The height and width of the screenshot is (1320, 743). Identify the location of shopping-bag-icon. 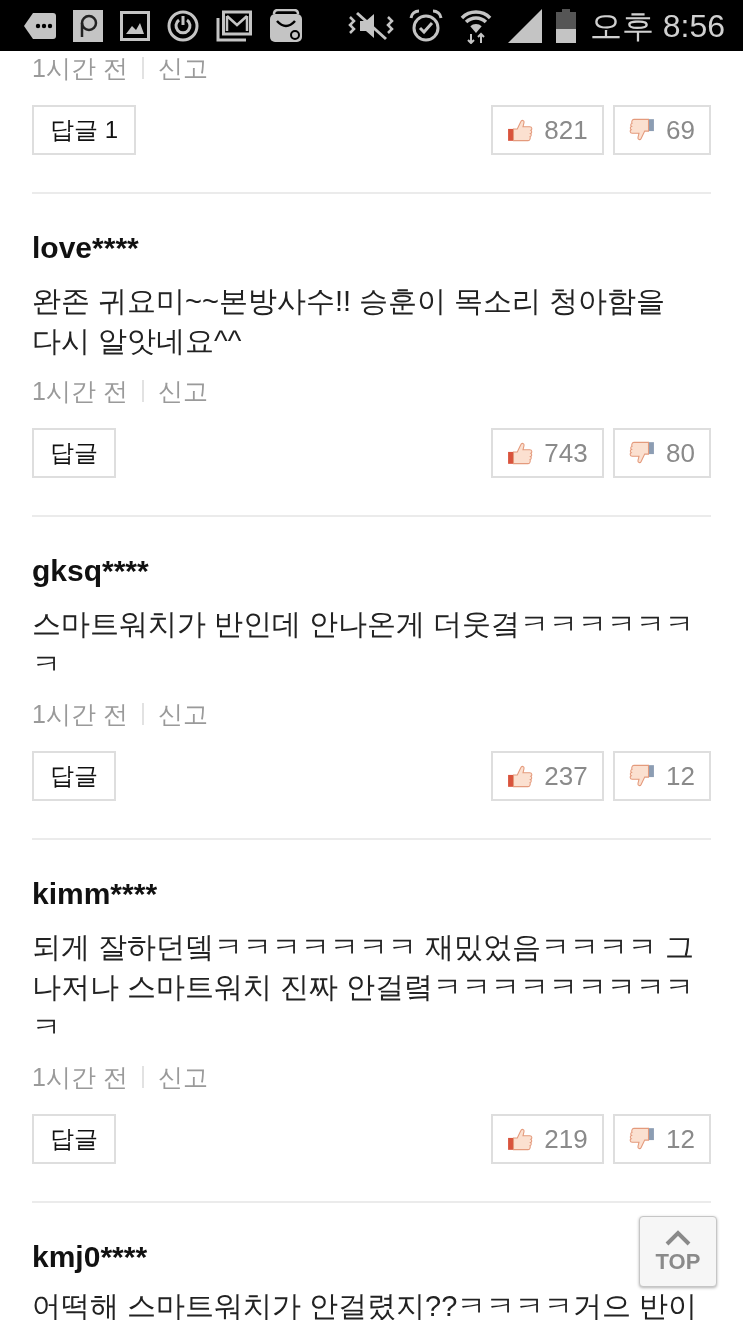
(286, 25).